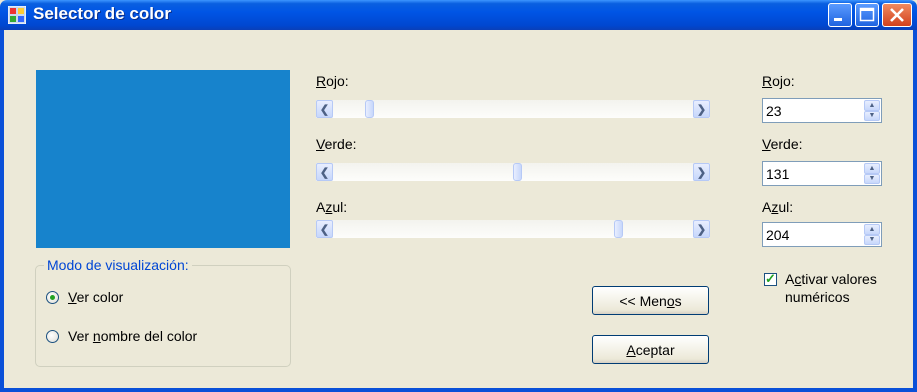 The image size is (917, 392). I want to click on display-mode-legend: Modo de visualización:, so click(118, 265).